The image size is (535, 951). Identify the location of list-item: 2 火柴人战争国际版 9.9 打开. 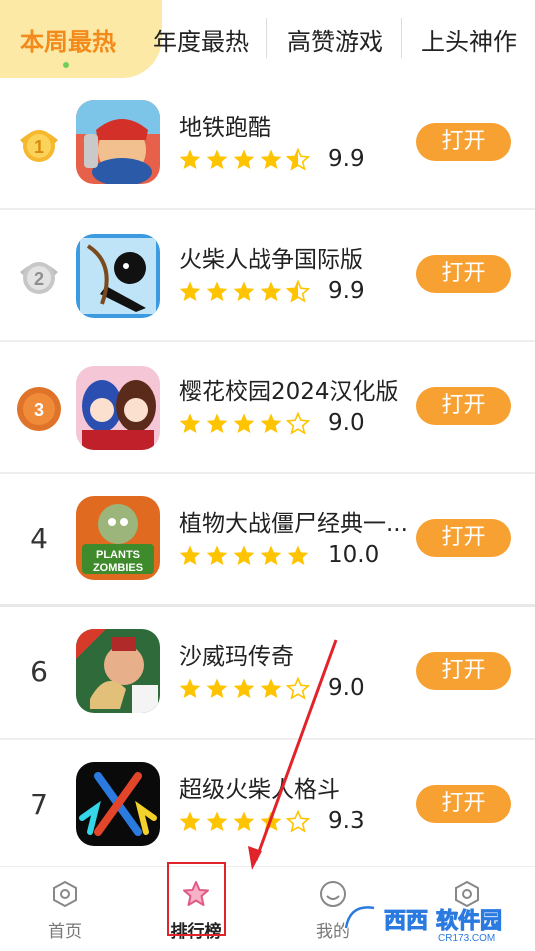
(267, 276).